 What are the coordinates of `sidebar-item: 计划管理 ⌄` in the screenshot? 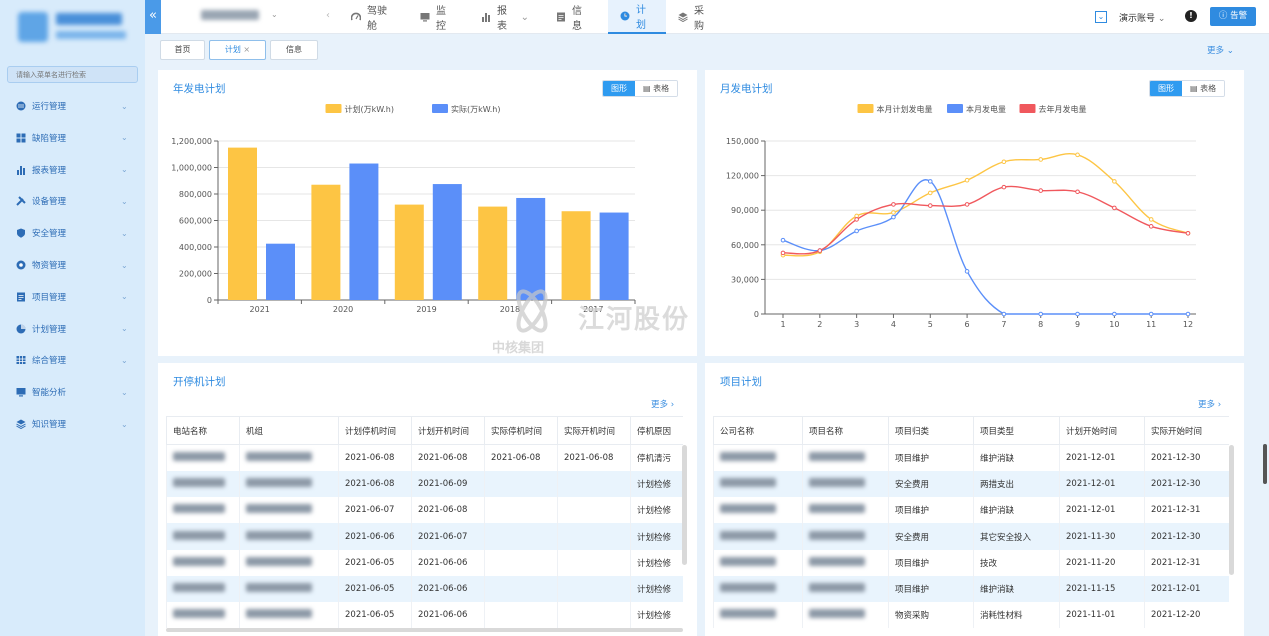 It's located at (72, 329).